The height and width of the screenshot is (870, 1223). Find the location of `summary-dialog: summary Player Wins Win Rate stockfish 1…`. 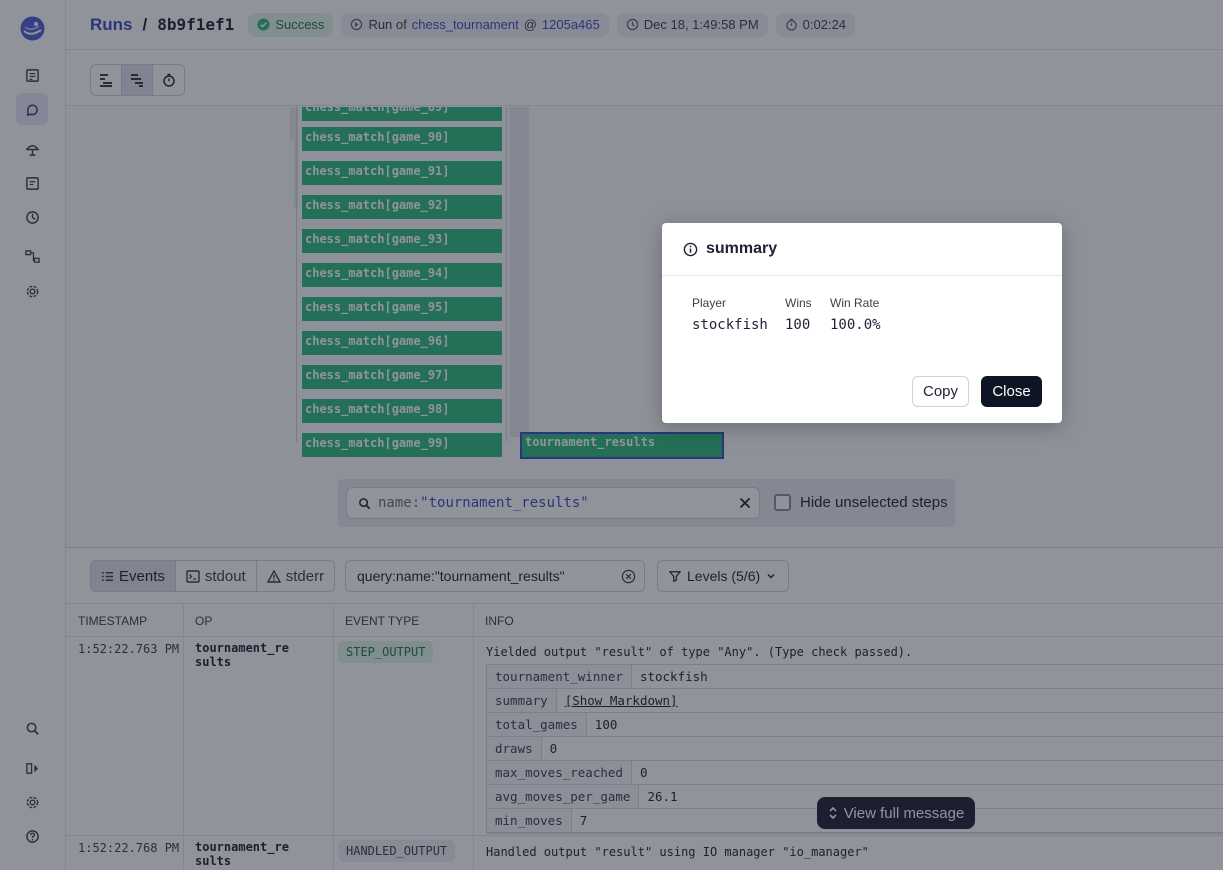

summary-dialog: summary Player Wins Win Rate stockfish 1… is located at coordinates (862, 323).